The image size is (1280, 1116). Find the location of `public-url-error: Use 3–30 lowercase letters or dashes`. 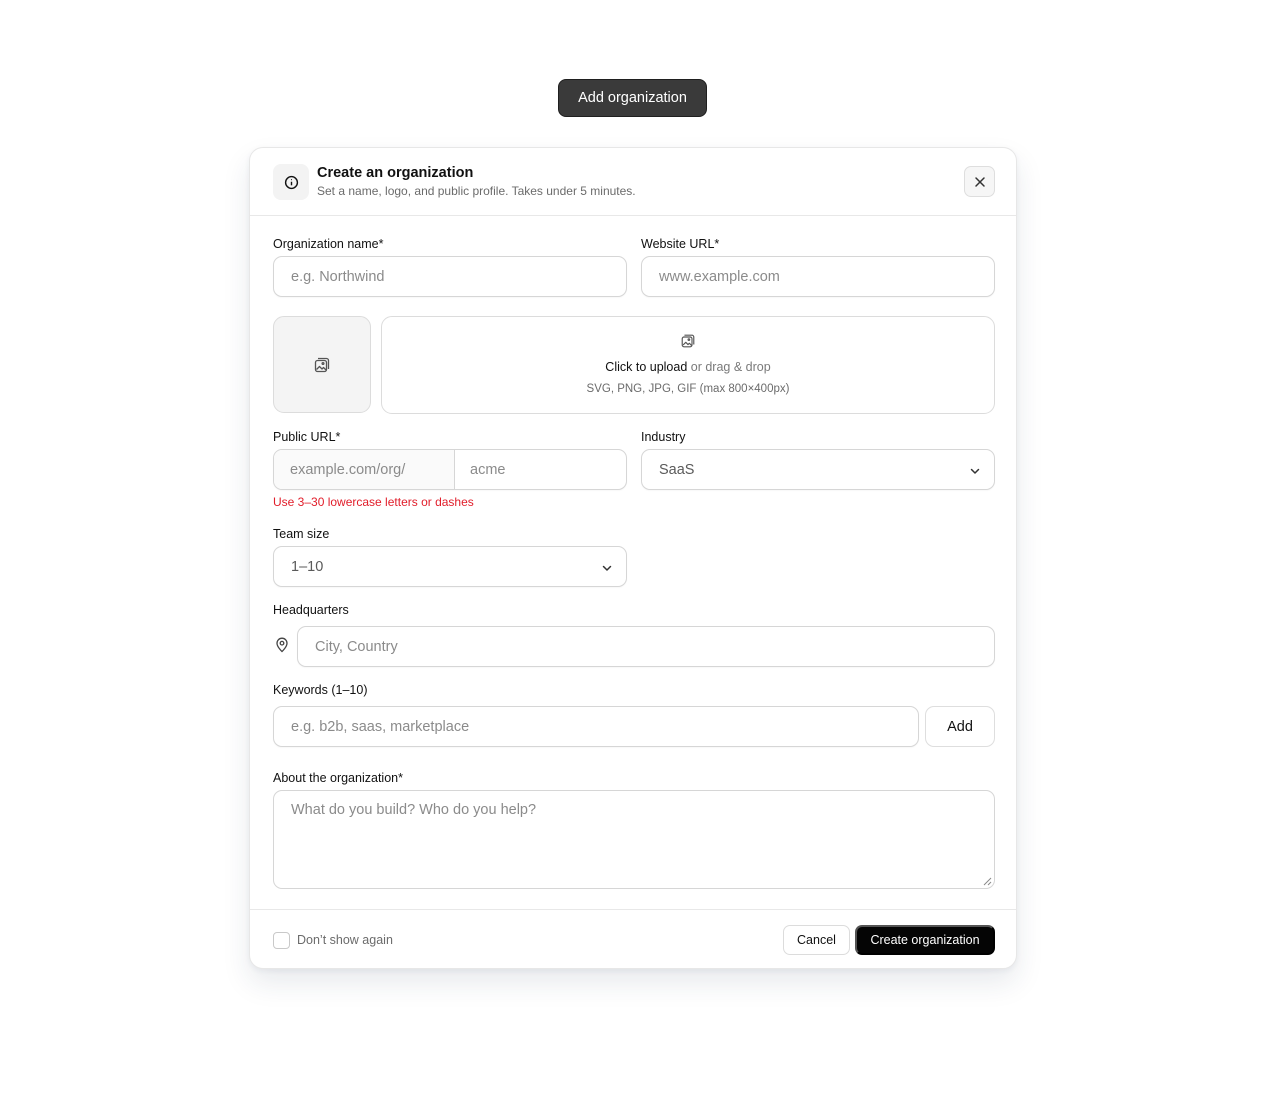

public-url-error: Use 3–30 lowercase letters or dashes is located at coordinates (373, 502).